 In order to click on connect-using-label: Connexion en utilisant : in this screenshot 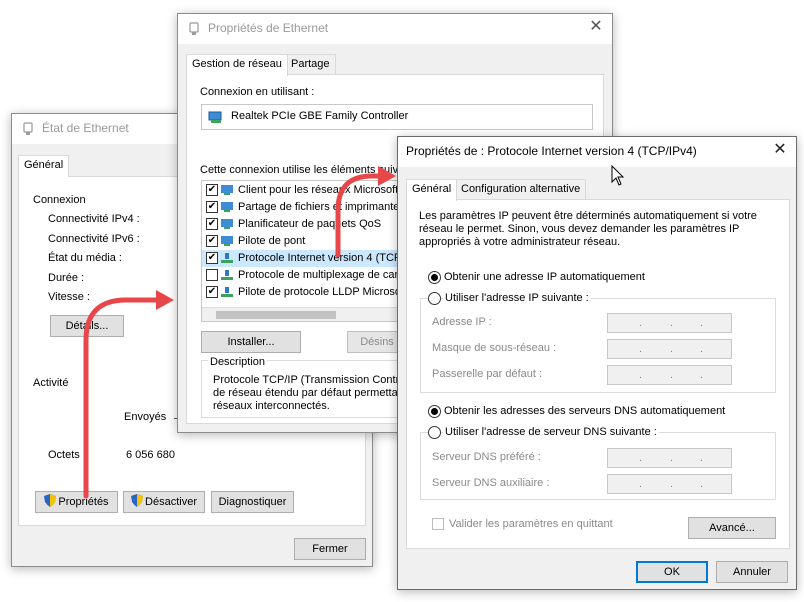, I will do `click(257, 92)`.